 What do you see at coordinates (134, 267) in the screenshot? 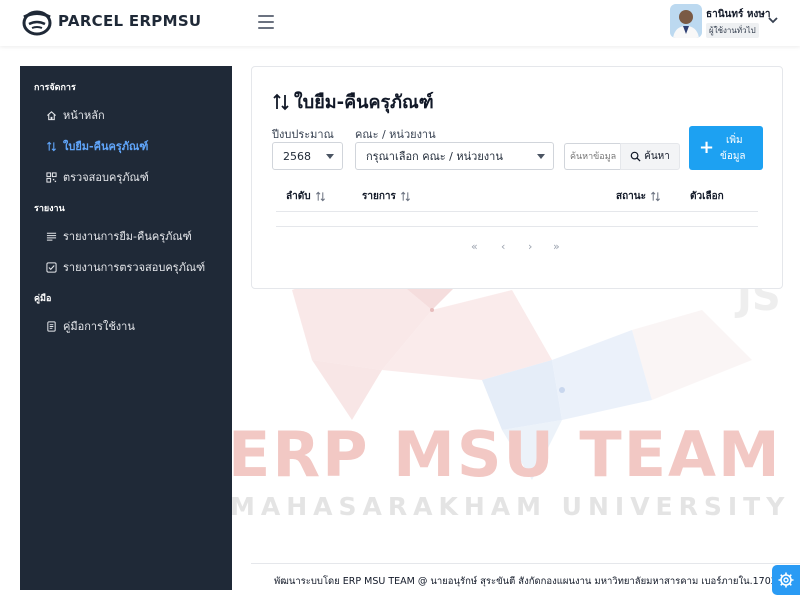
I see `sidebar-item-label: รายงานการตรวจสอบครุภัณฑ์` at bounding box center [134, 267].